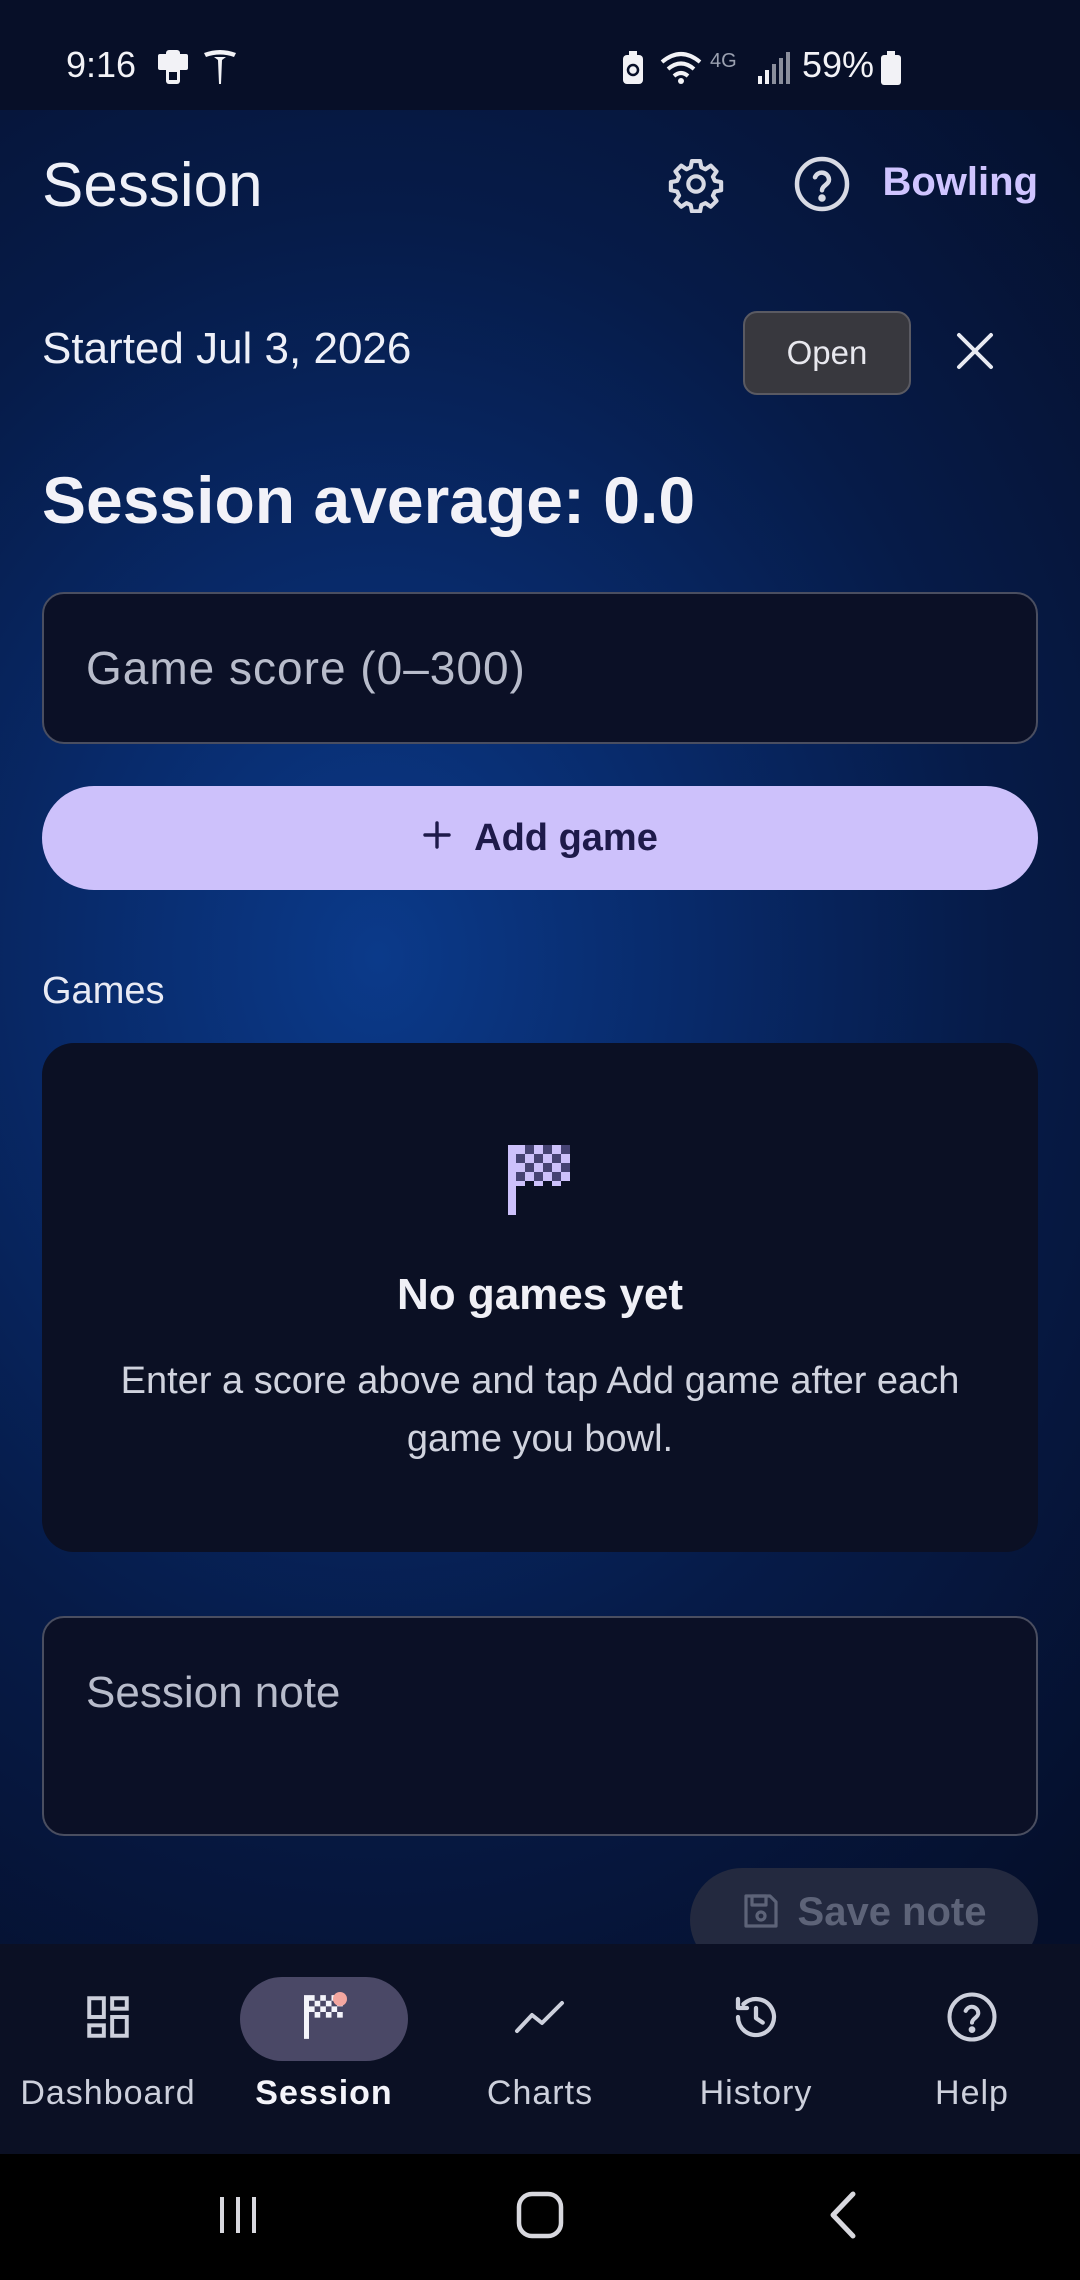 The height and width of the screenshot is (2280, 1080). What do you see at coordinates (540, 1294) in the screenshot?
I see `empty-state-title: No games yet` at bounding box center [540, 1294].